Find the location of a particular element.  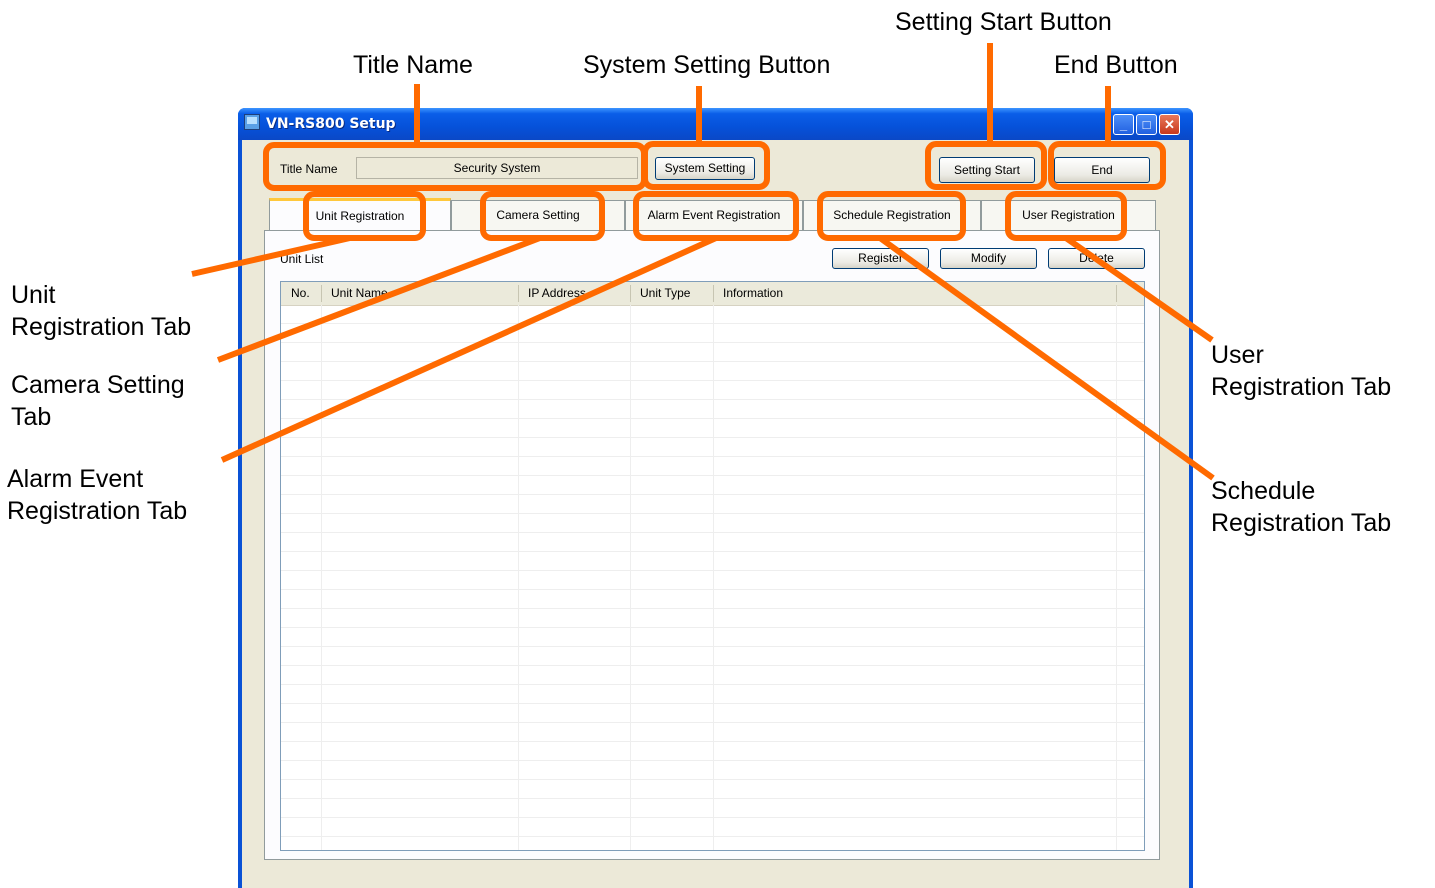

callout-unit-registration-tab-line1: Unit is located at coordinates (33, 295).